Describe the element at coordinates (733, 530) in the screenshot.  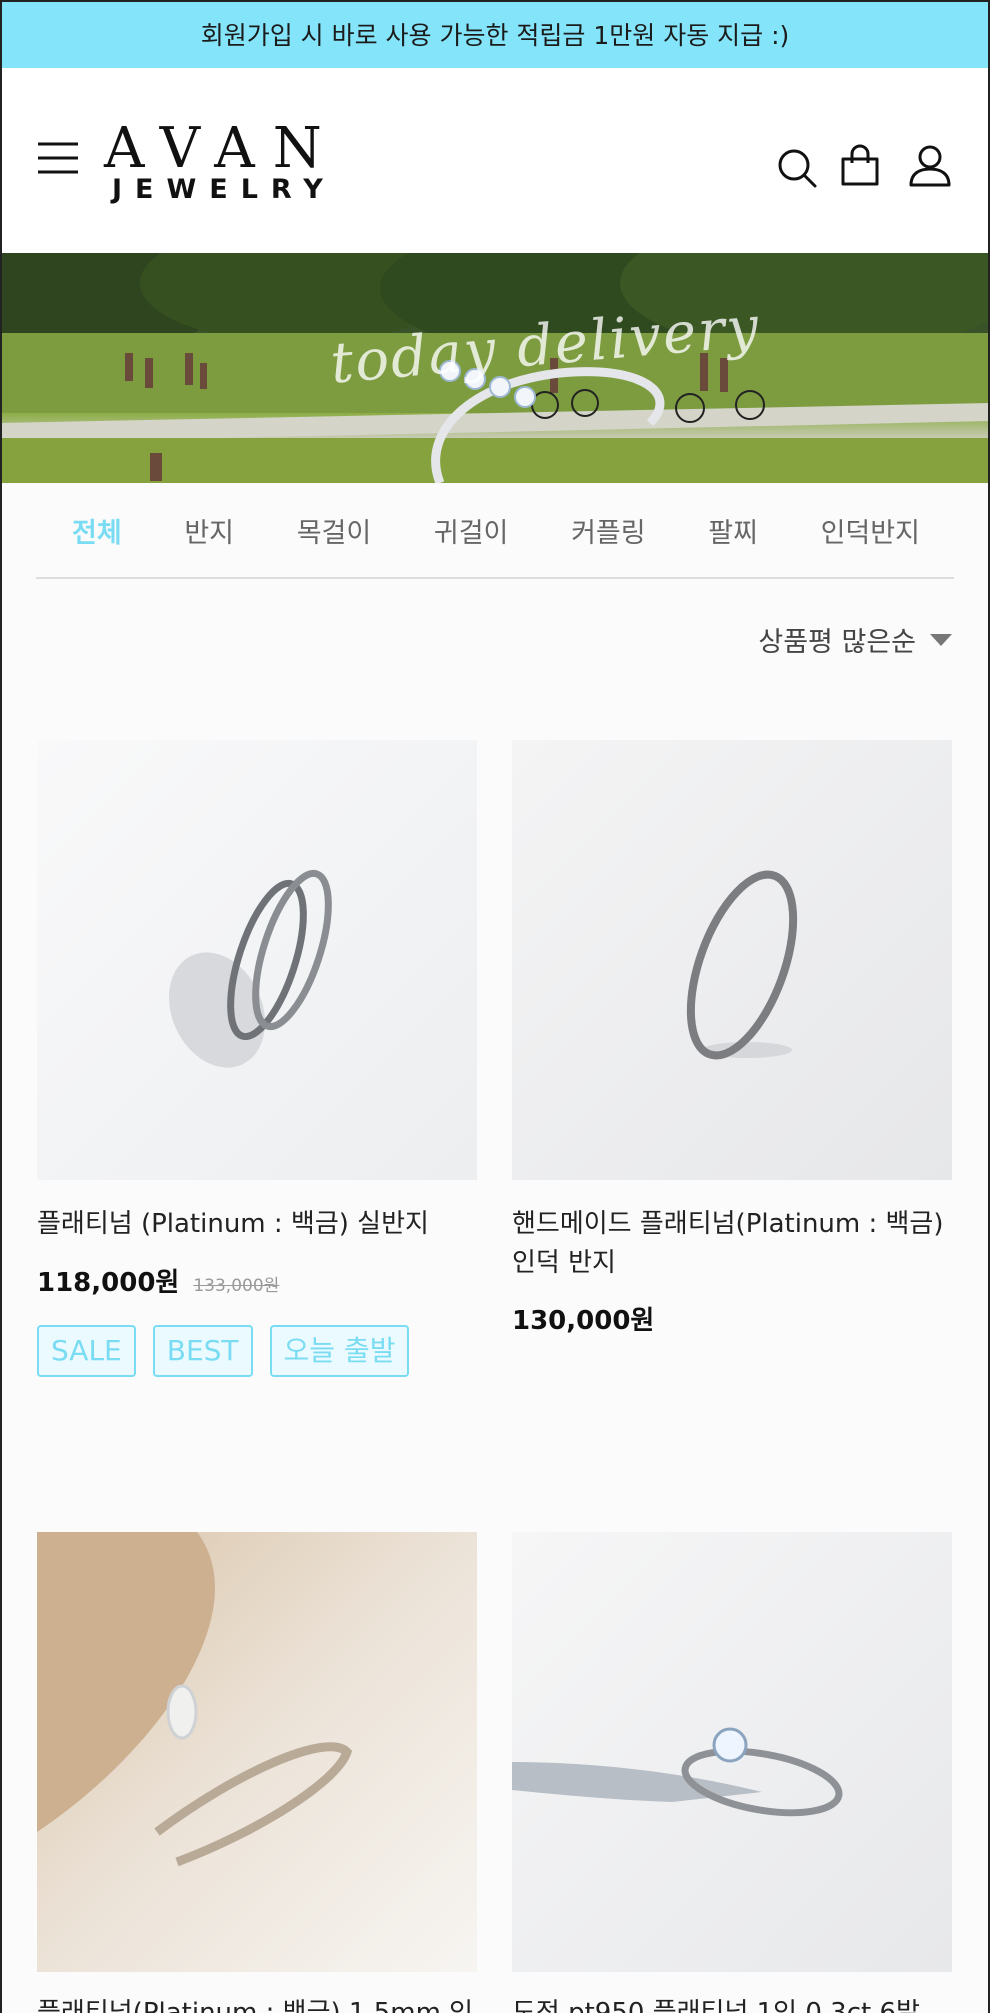
I see `tab-bracelets: 팔찌` at that location.